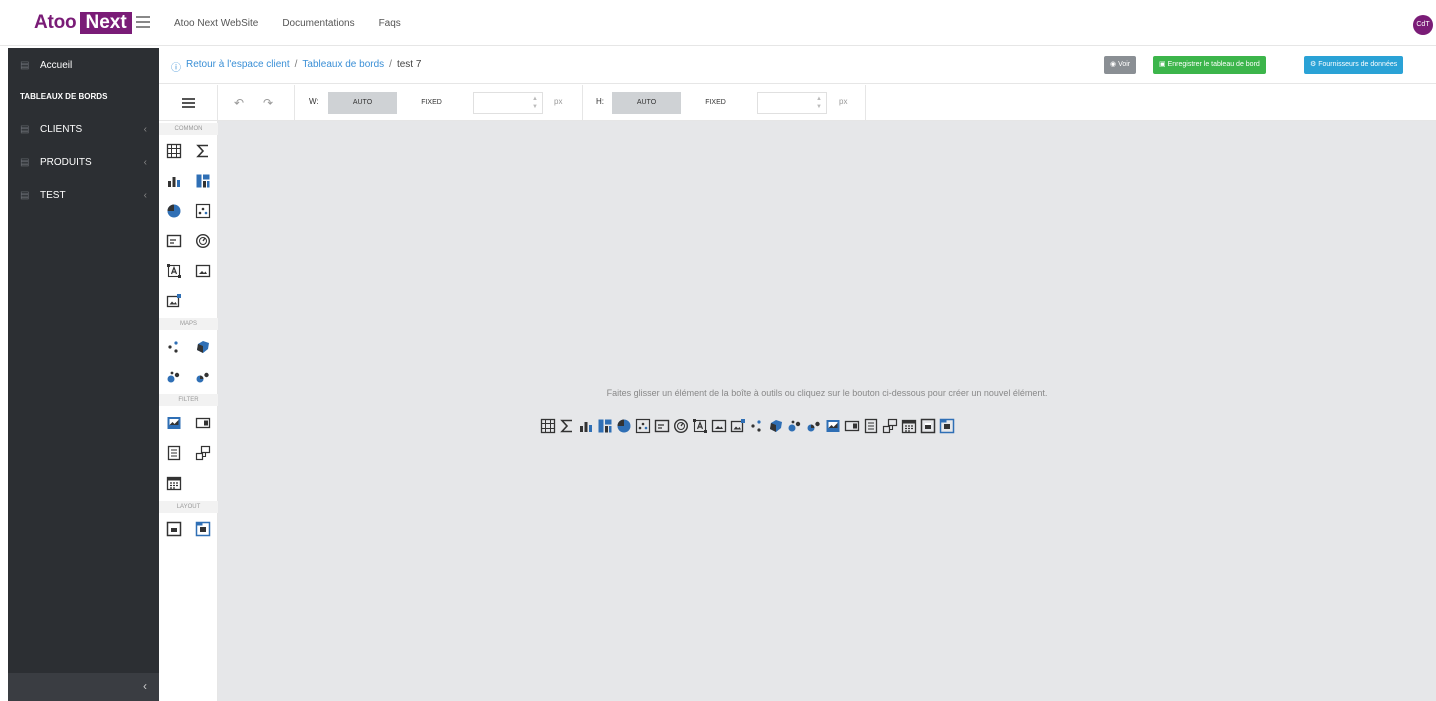 The width and height of the screenshot is (1436, 701). What do you see at coordinates (362, 103) in the screenshot?
I see `width-auto-button: AUTO` at bounding box center [362, 103].